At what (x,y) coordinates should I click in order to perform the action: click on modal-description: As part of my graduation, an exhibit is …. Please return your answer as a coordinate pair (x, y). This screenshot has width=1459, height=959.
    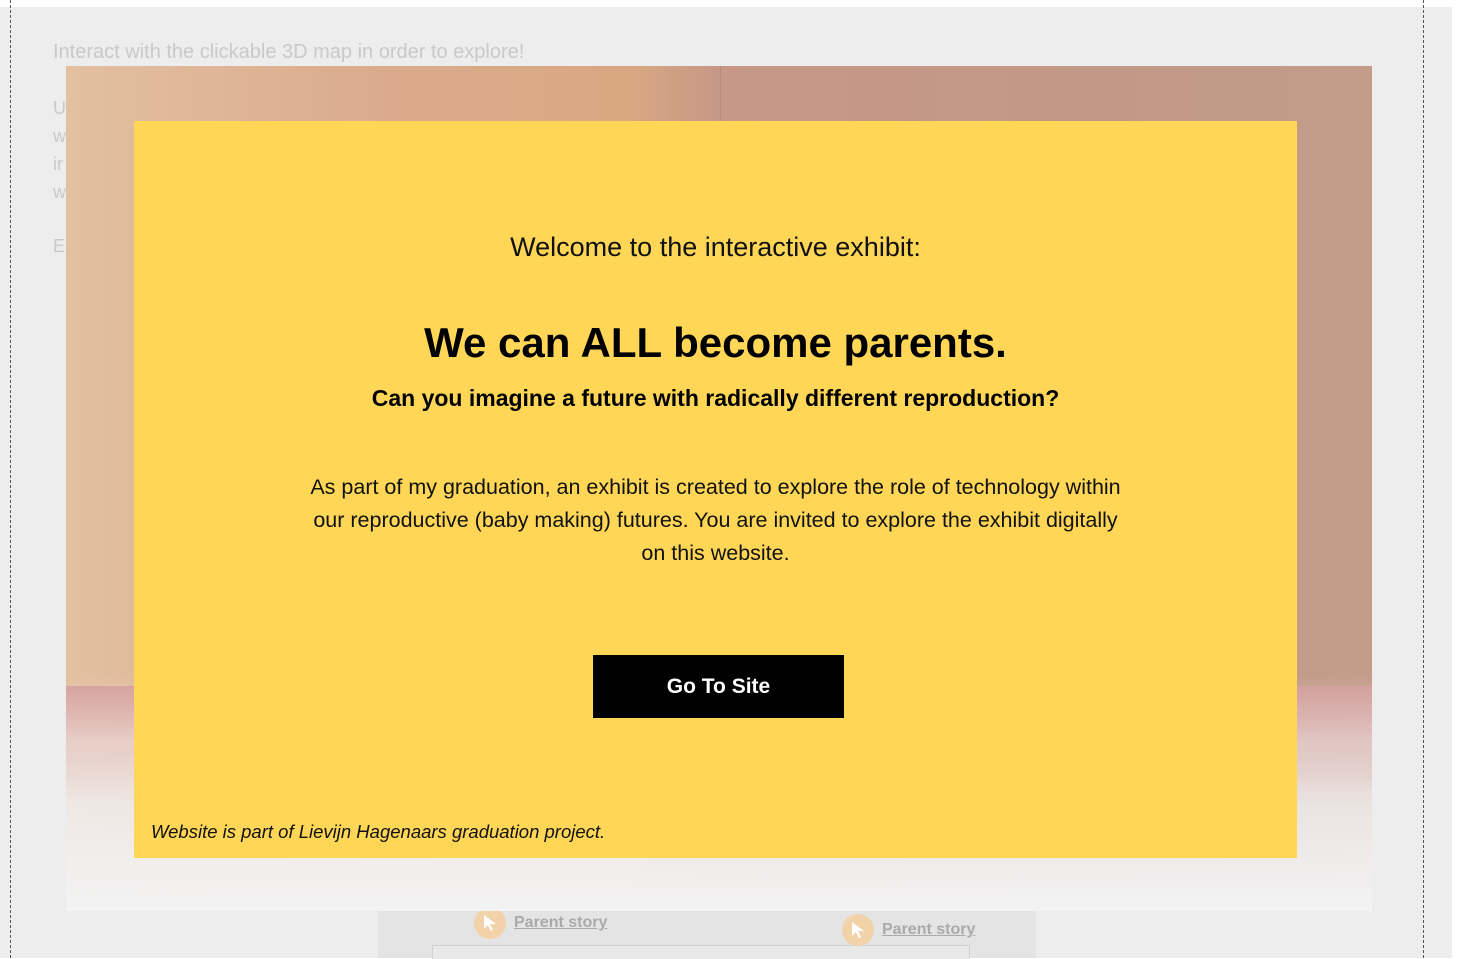
    Looking at the image, I should click on (715, 520).